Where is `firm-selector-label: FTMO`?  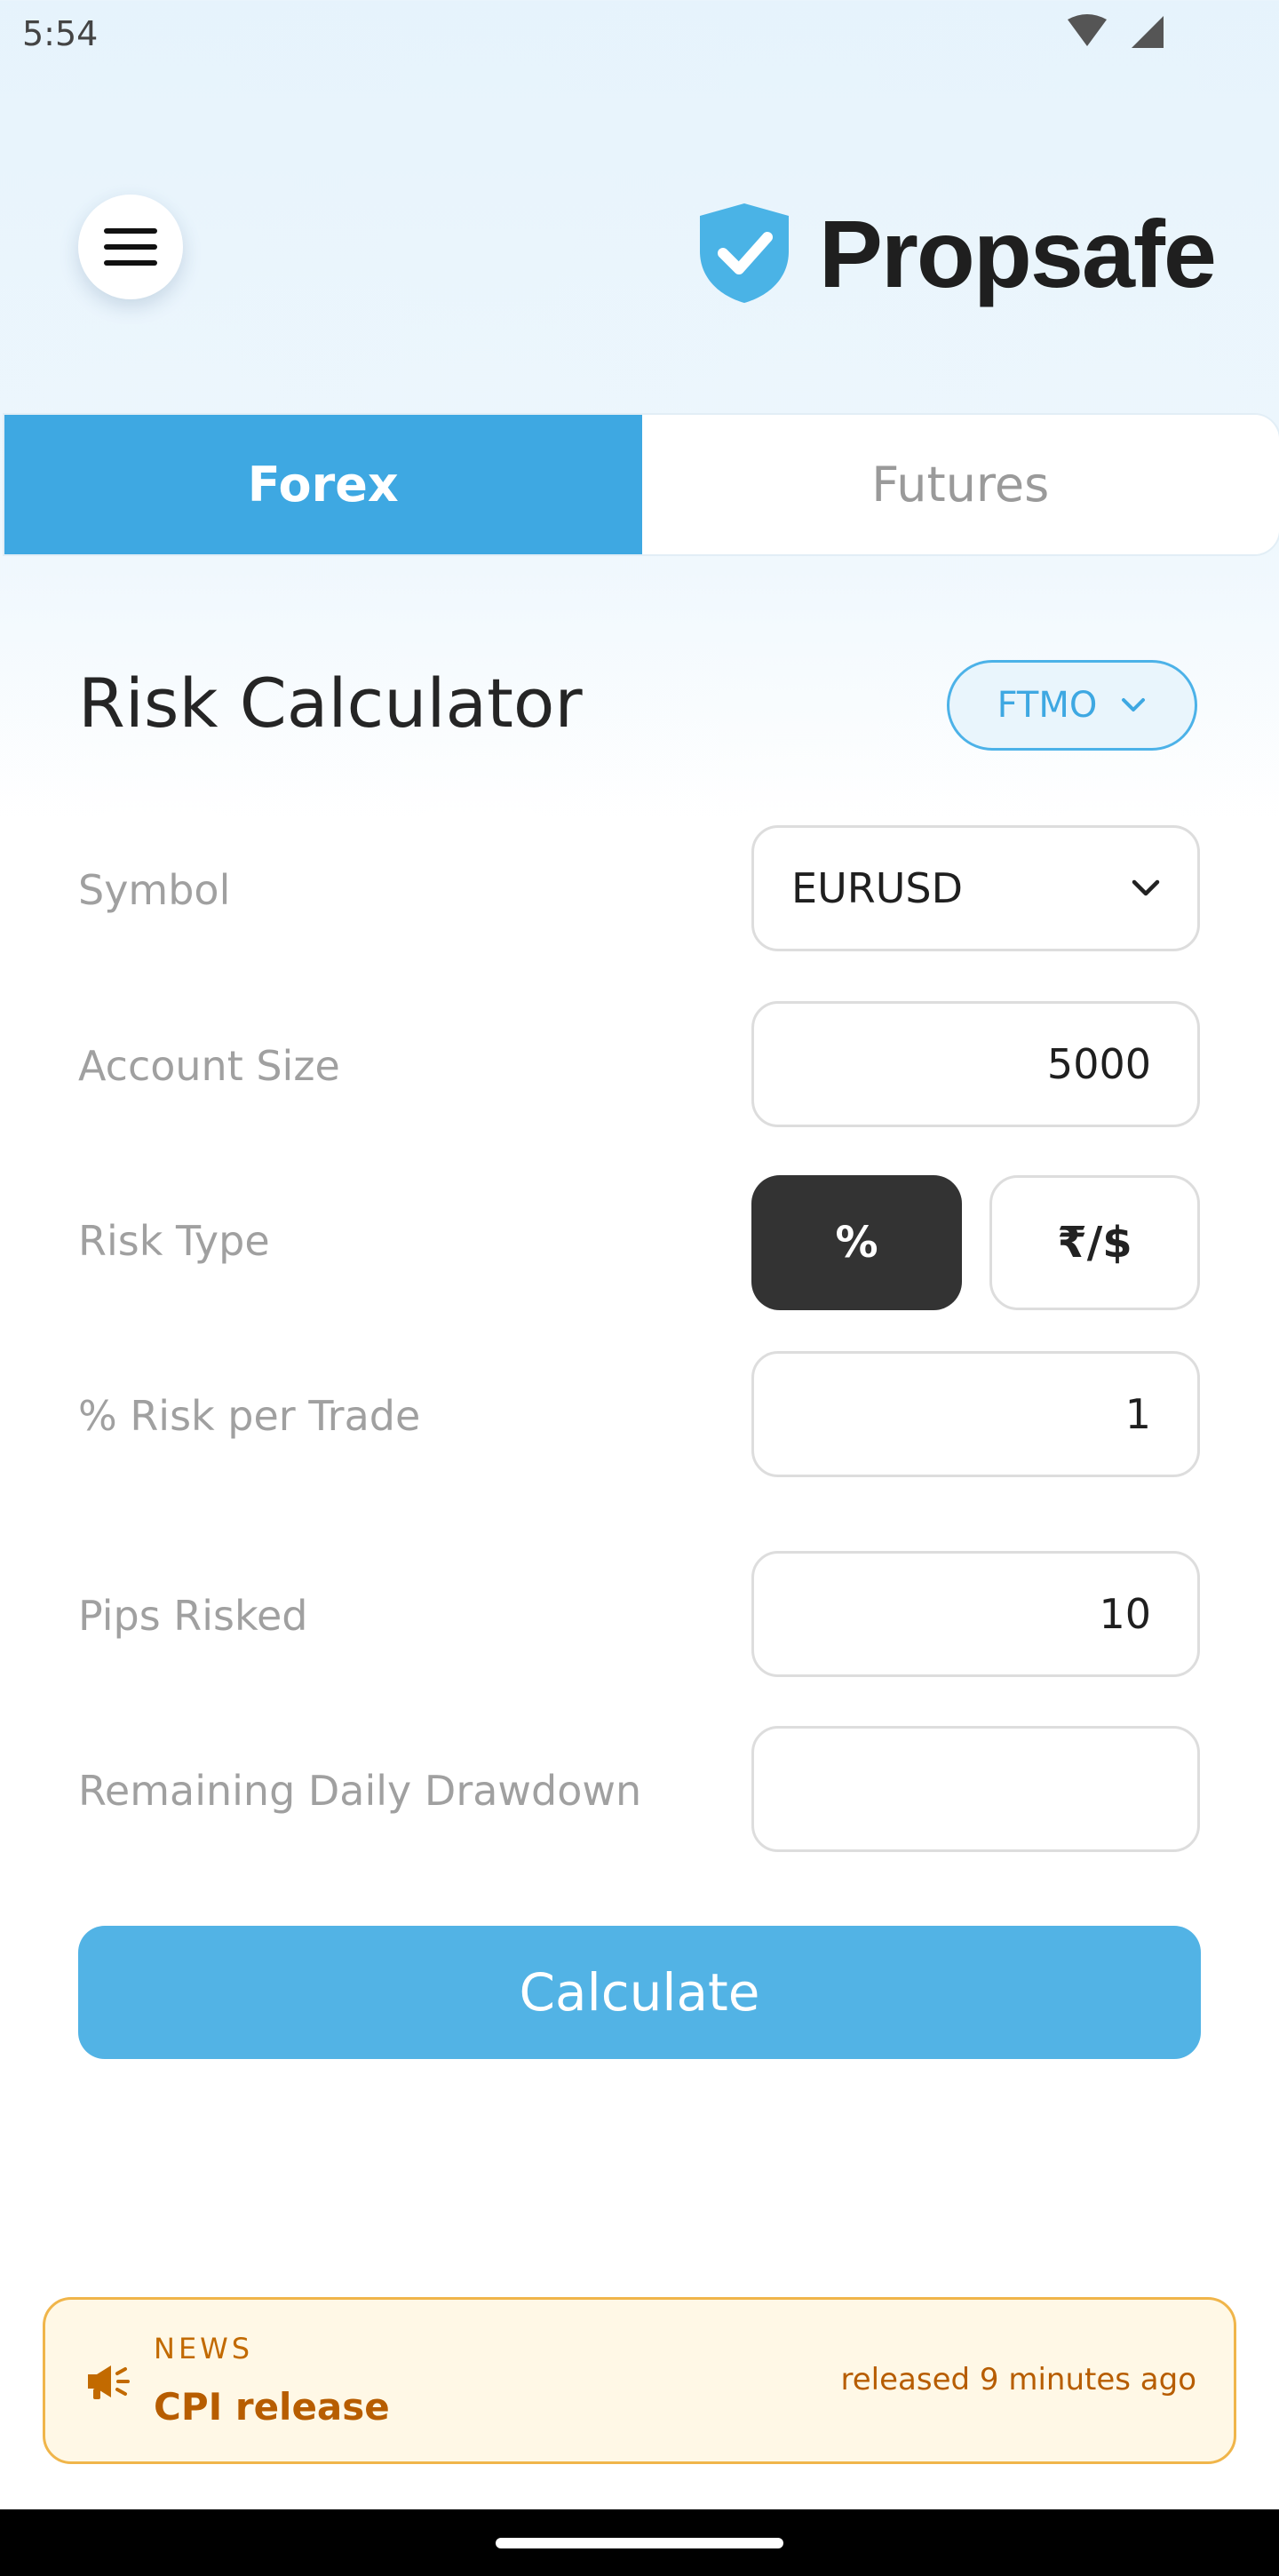 firm-selector-label: FTMO is located at coordinates (1047, 705).